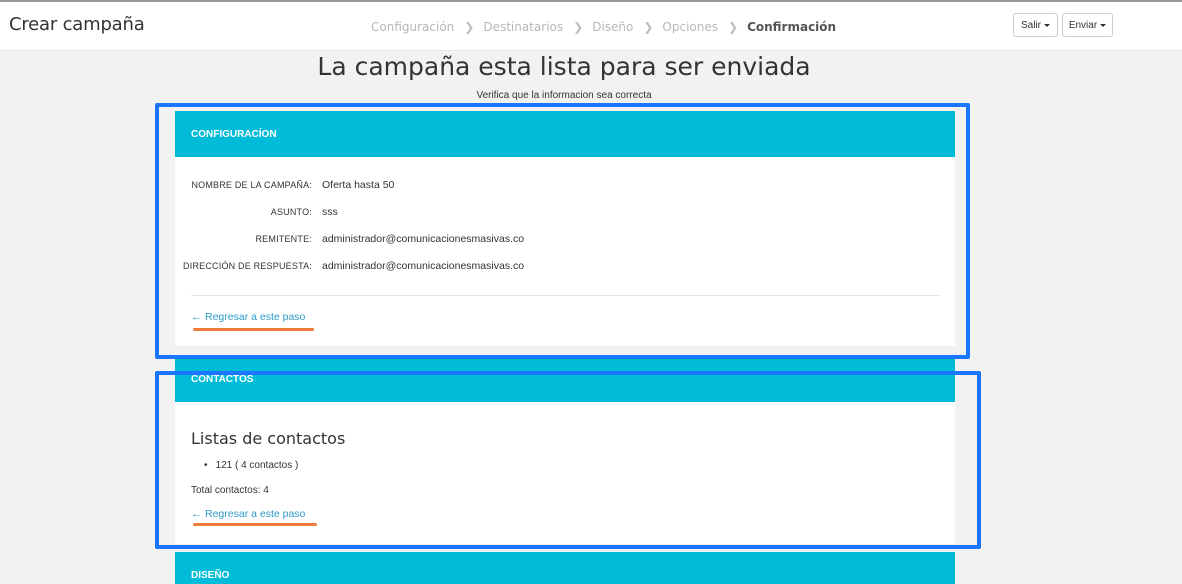 Image resolution: width=1182 pixels, height=584 pixels. Describe the element at coordinates (523, 27) in the screenshot. I see `step-destinatarios: Destinatarios` at that location.